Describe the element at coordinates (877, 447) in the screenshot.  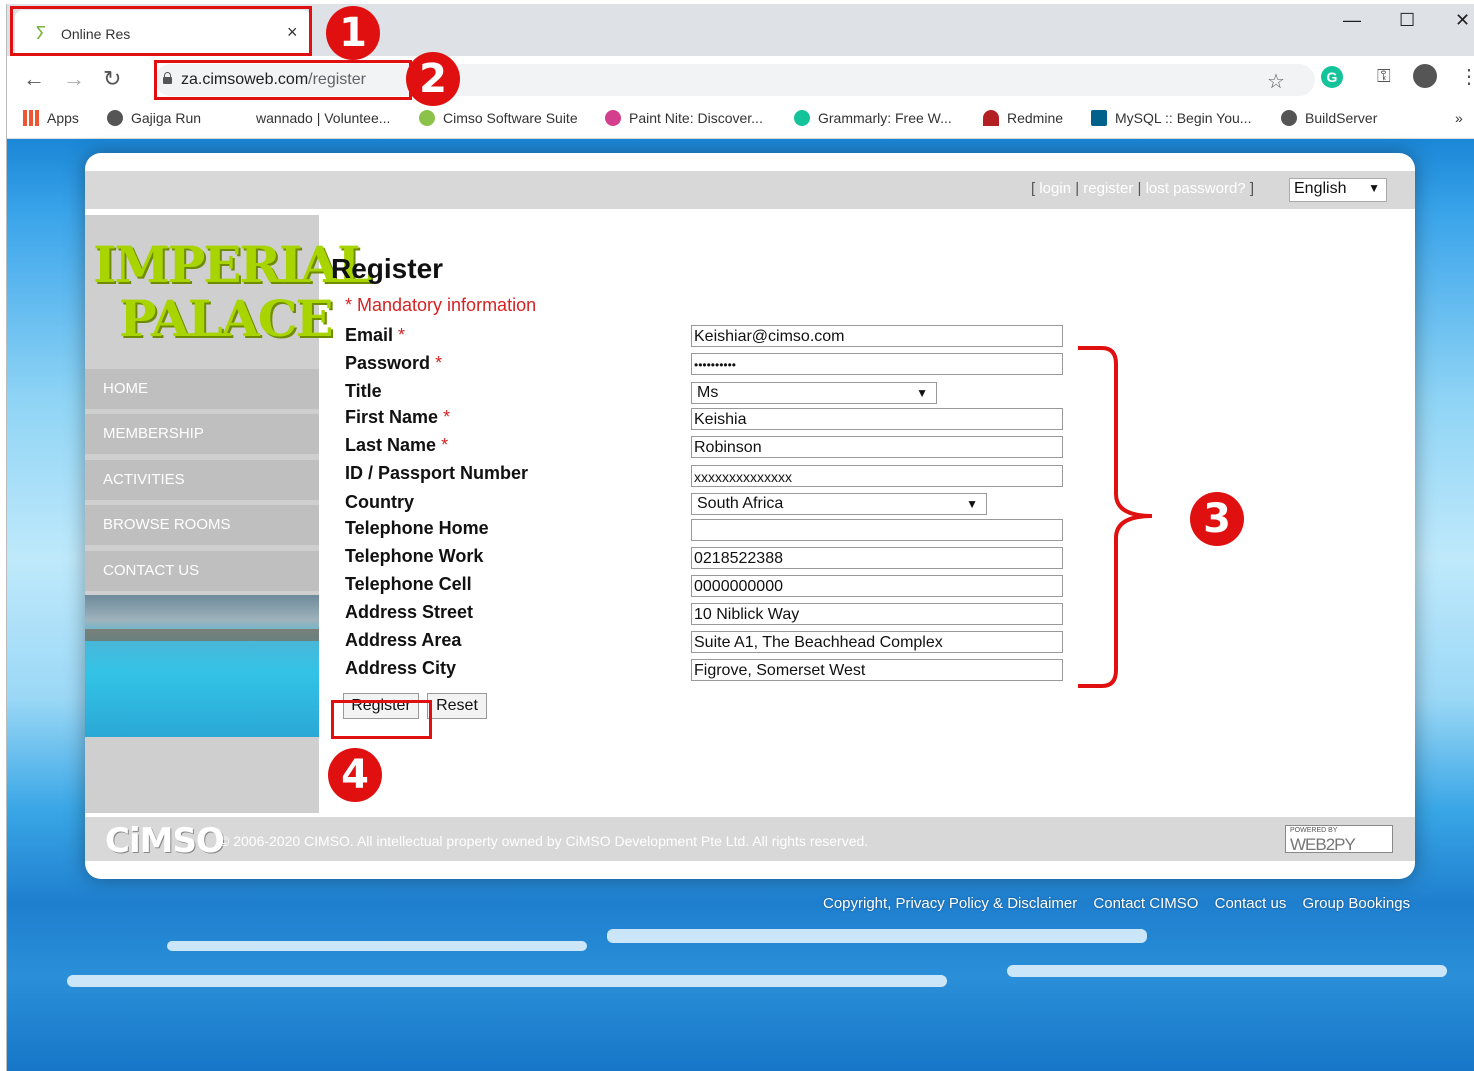
I see `last-name-field: Robinson` at that location.